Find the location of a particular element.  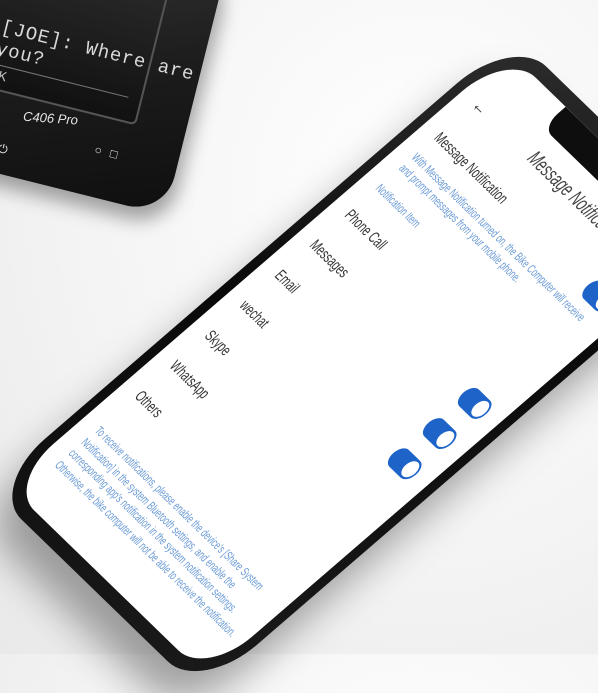

wechat-toggle is located at coordinates (404, 464).